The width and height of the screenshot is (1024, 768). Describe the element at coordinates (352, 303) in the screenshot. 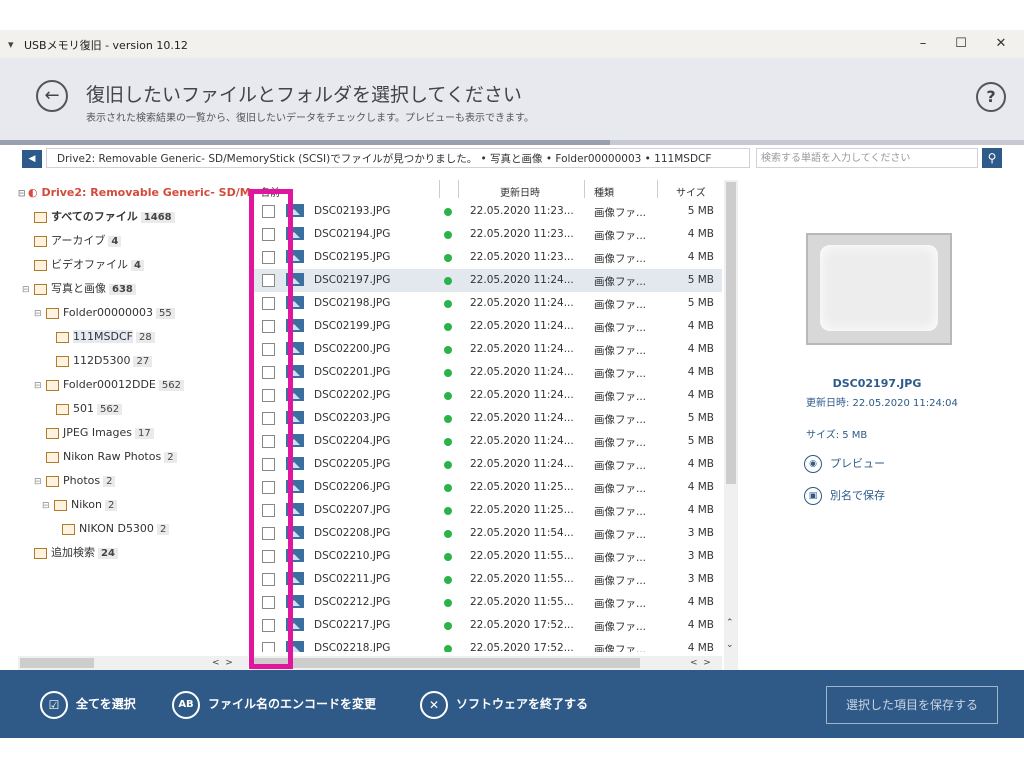

I see `file-name: DSC02198.JPG` at that location.